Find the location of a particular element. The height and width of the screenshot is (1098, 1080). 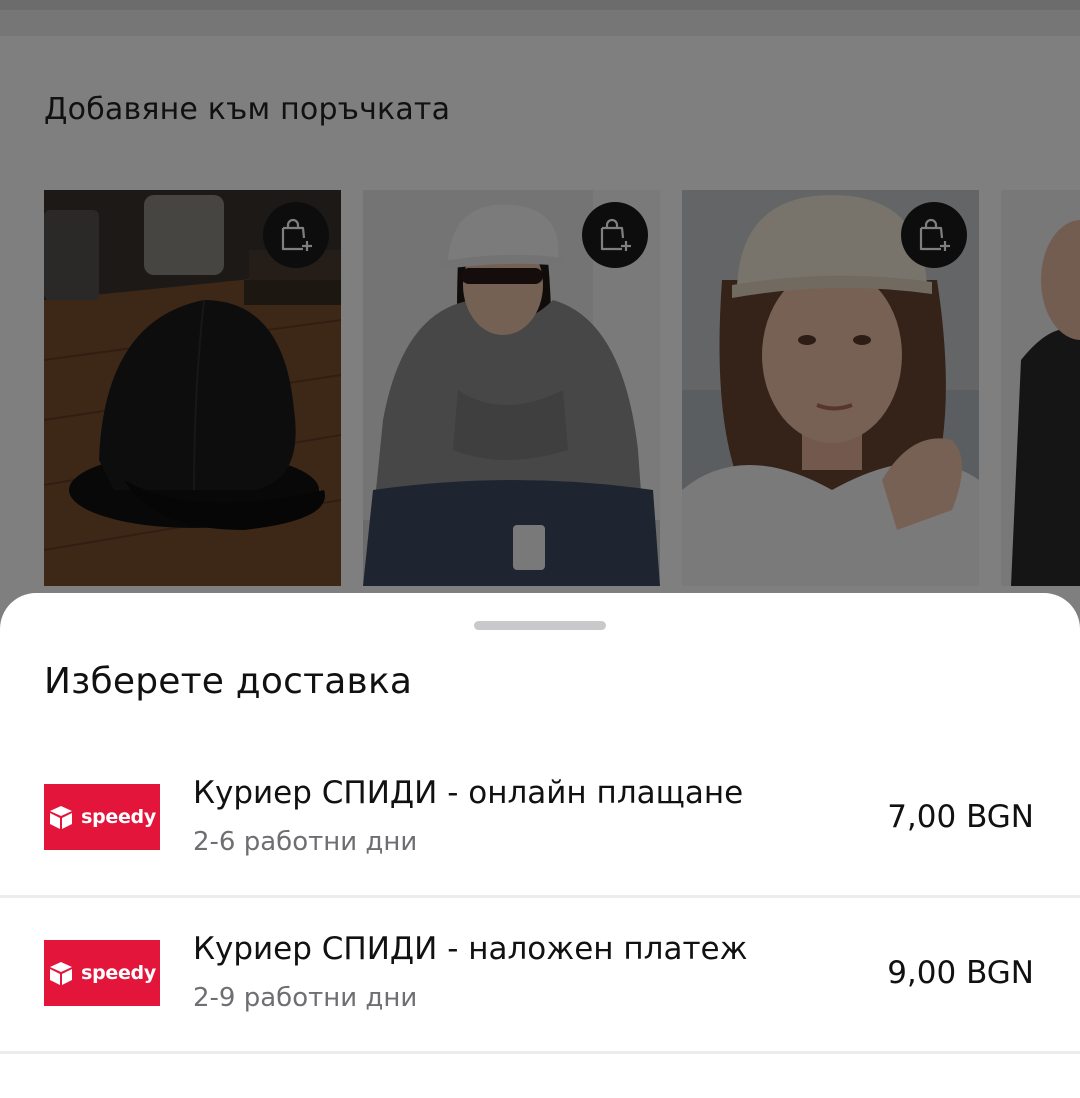

delivery-option-eta: 2-9 работни дни is located at coordinates (305, 998).